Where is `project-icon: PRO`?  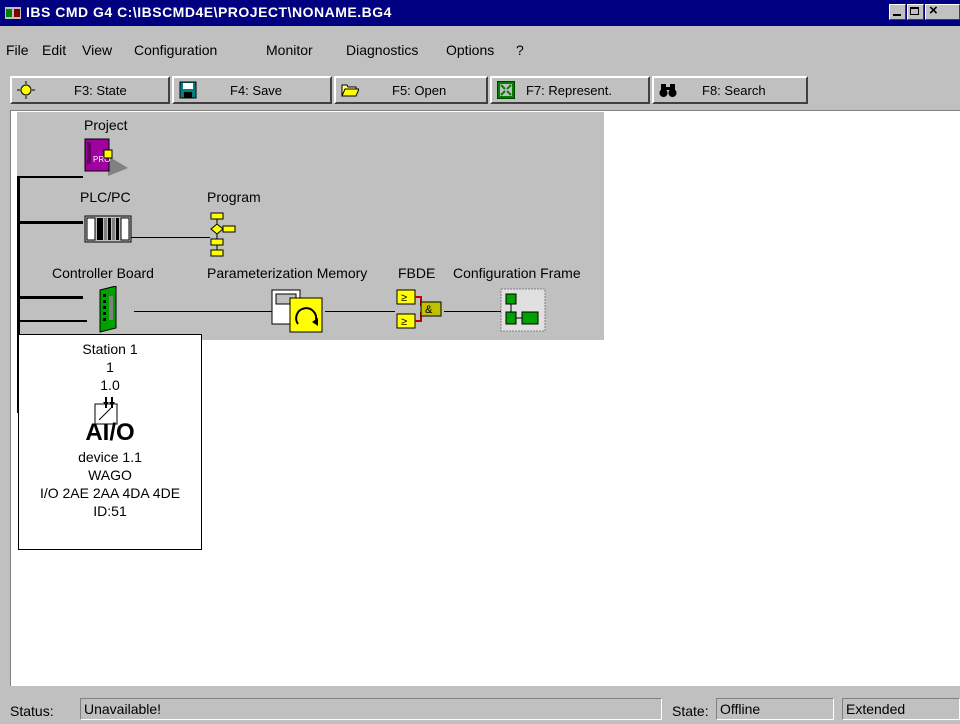 project-icon: PRO is located at coordinates (107, 158).